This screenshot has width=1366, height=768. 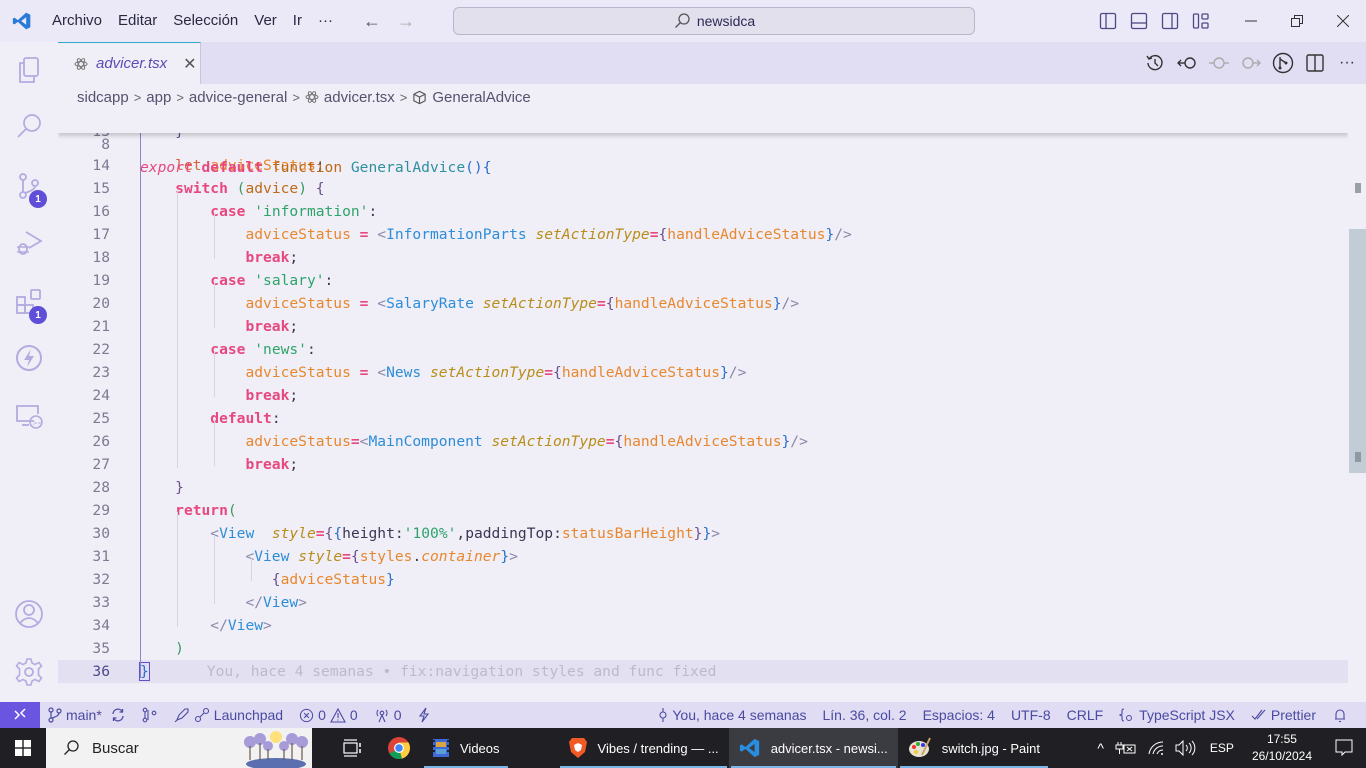 What do you see at coordinates (703, 395) in the screenshot?
I see `code-line: 24 break;` at bounding box center [703, 395].